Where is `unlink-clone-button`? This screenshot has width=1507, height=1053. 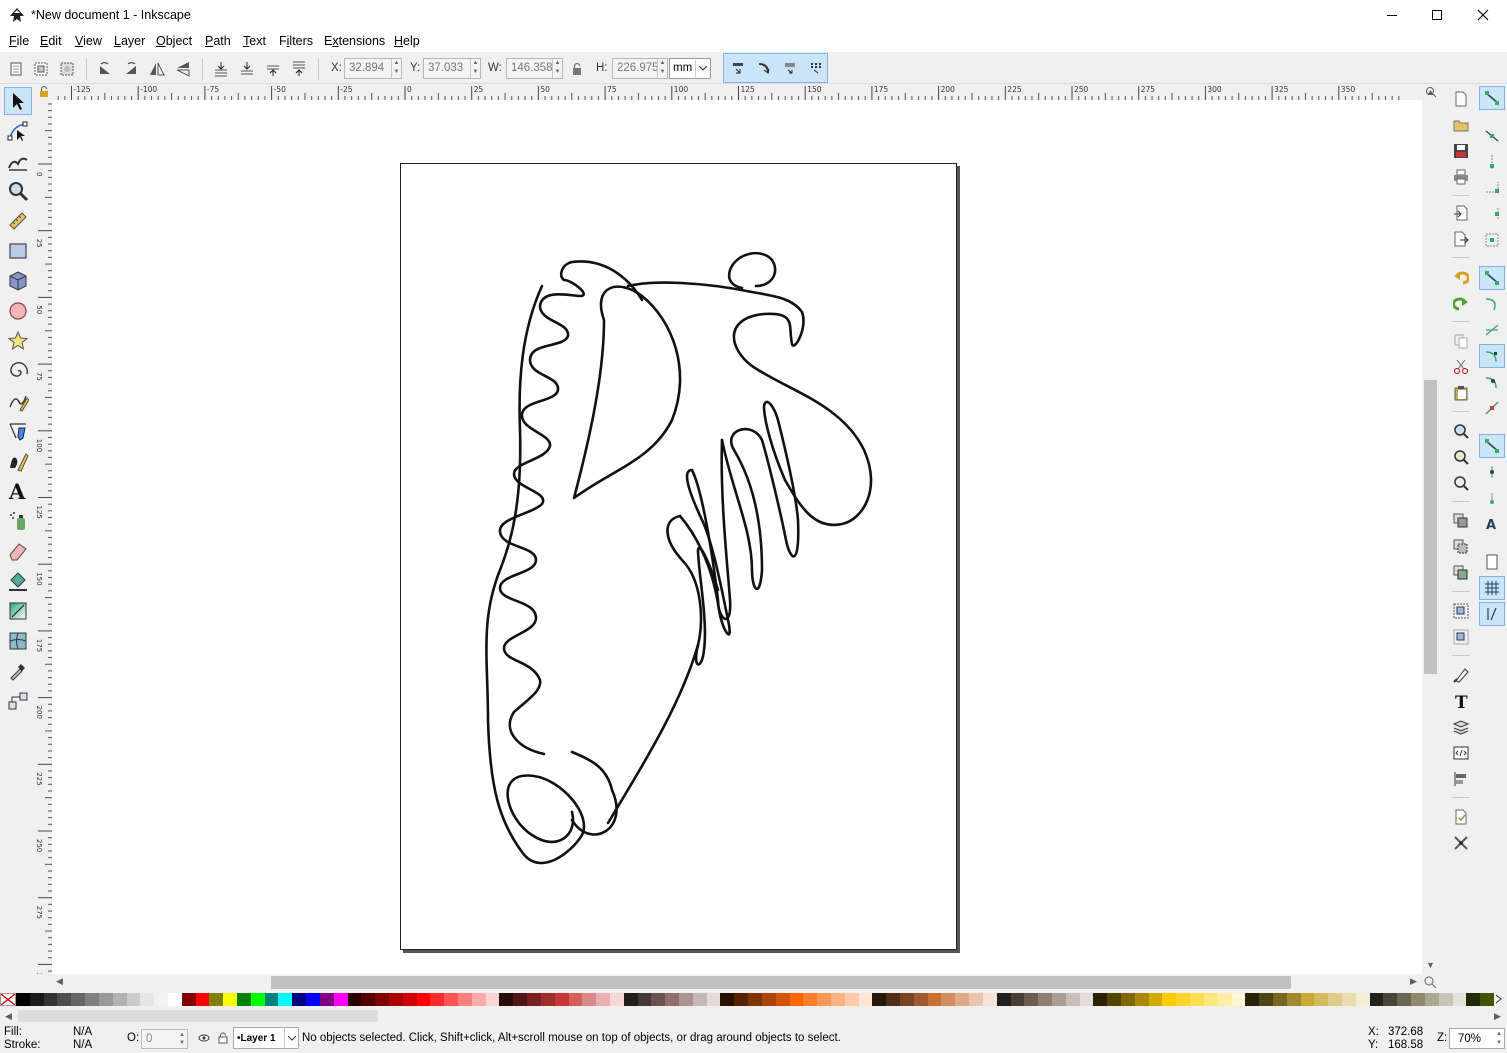 unlink-clone-button is located at coordinates (1461, 573).